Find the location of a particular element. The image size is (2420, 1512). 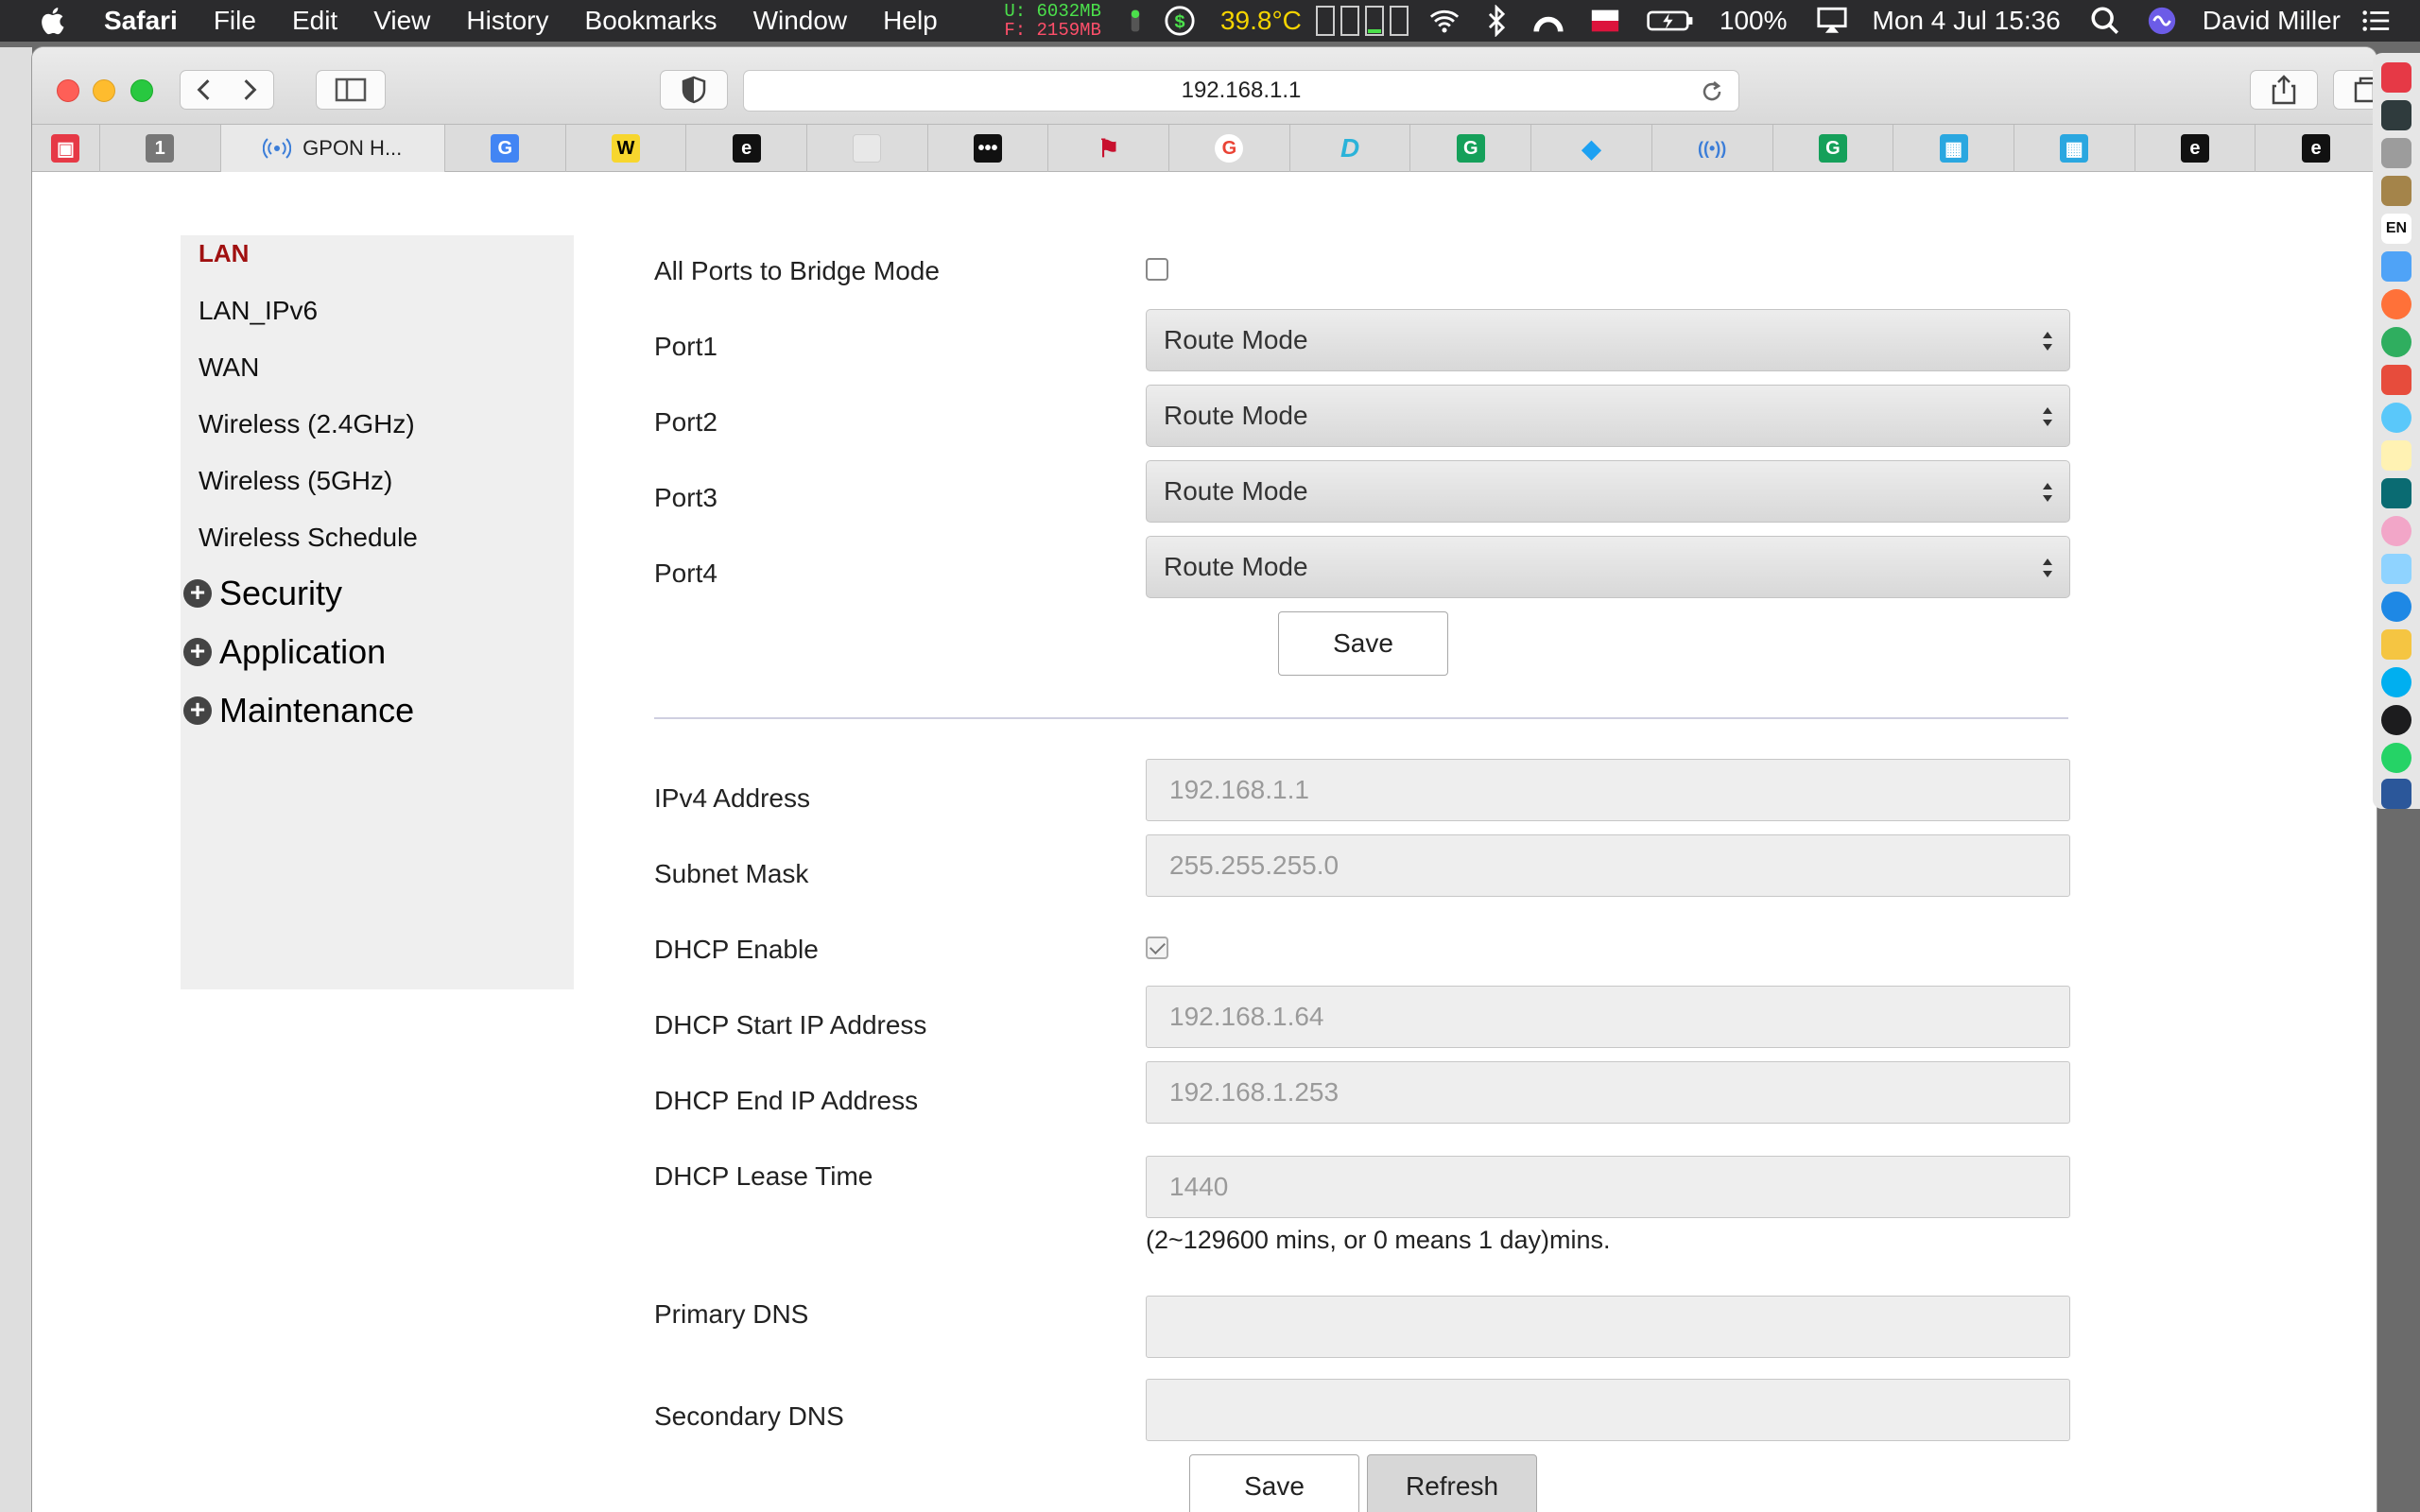

dhcp-start-input: 192.168.1.64 is located at coordinates (1608, 1017).